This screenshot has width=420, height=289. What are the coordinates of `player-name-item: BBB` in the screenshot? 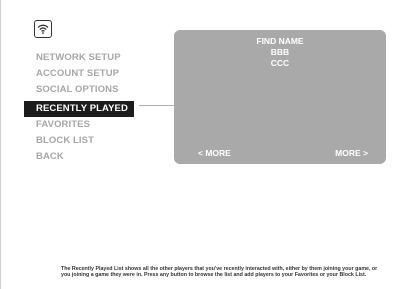 It's located at (280, 52).